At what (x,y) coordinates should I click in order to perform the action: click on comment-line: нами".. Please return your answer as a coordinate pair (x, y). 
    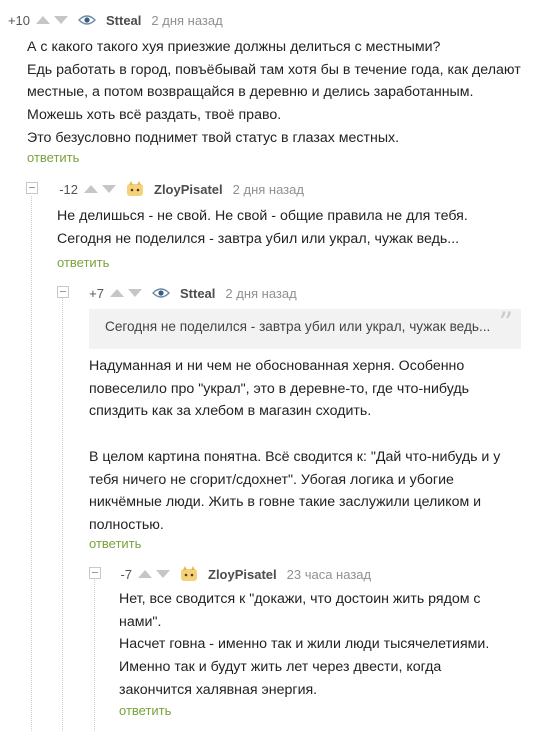
    Looking at the image, I should click on (140, 621).